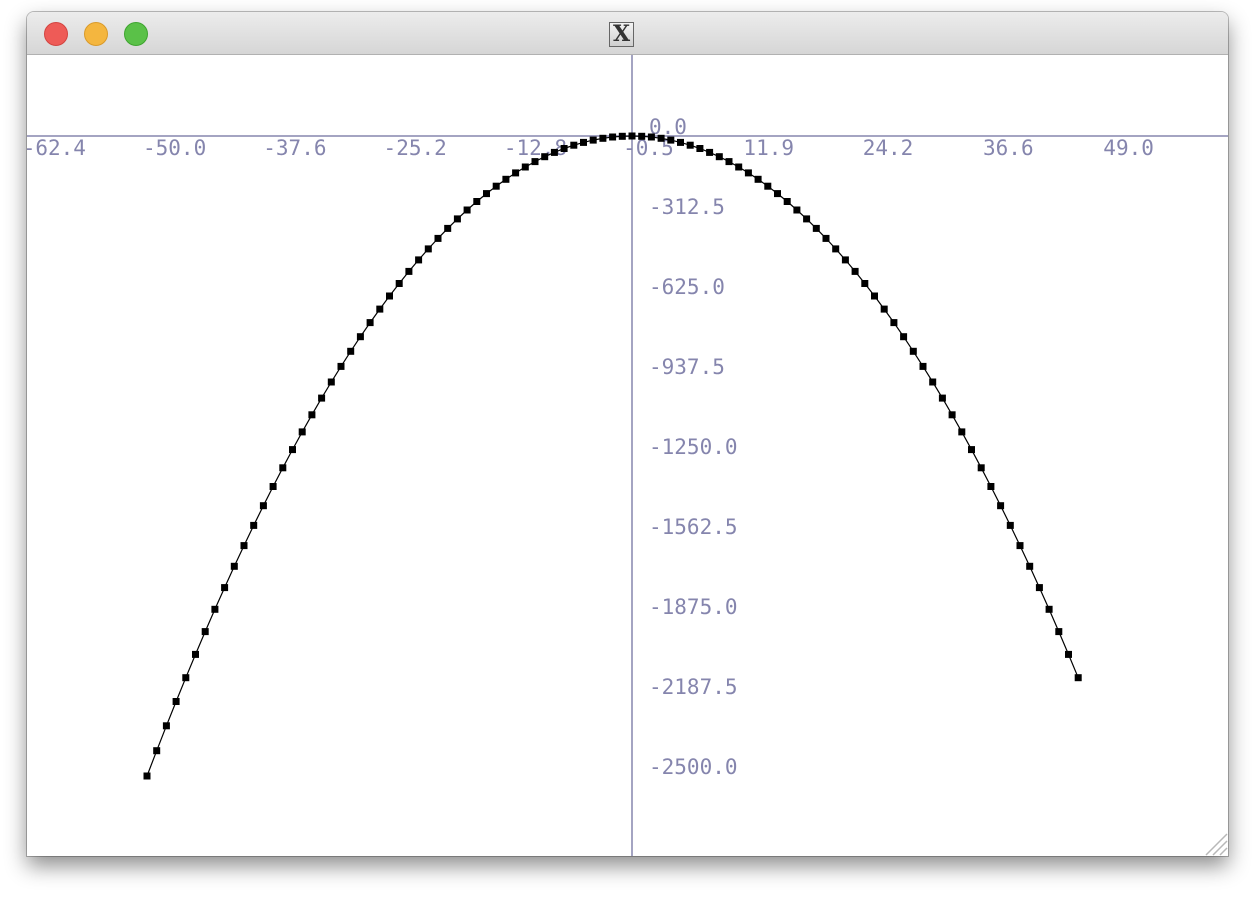 The height and width of the screenshot is (900, 1256). Describe the element at coordinates (888, 148) in the screenshot. I see `x-tick-label: 24.2` at that location.